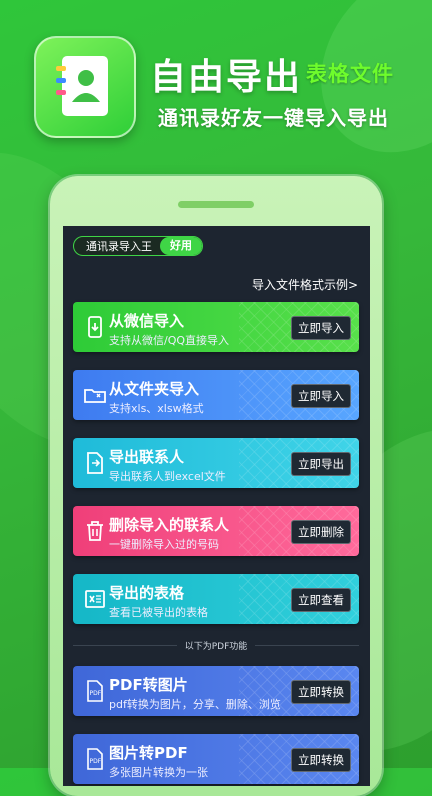 The height and width of the screenshot is (796, 432). Describe the element at coordinates (321, 464) in the screenshot. I see `export-now-button: 立即导出` at that location.